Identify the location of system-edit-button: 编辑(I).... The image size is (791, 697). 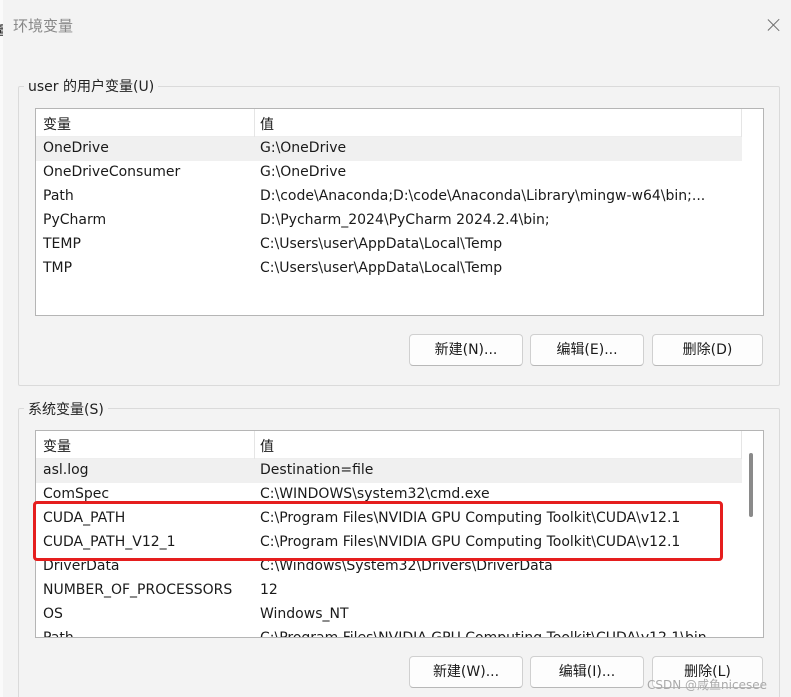
(587, 672).